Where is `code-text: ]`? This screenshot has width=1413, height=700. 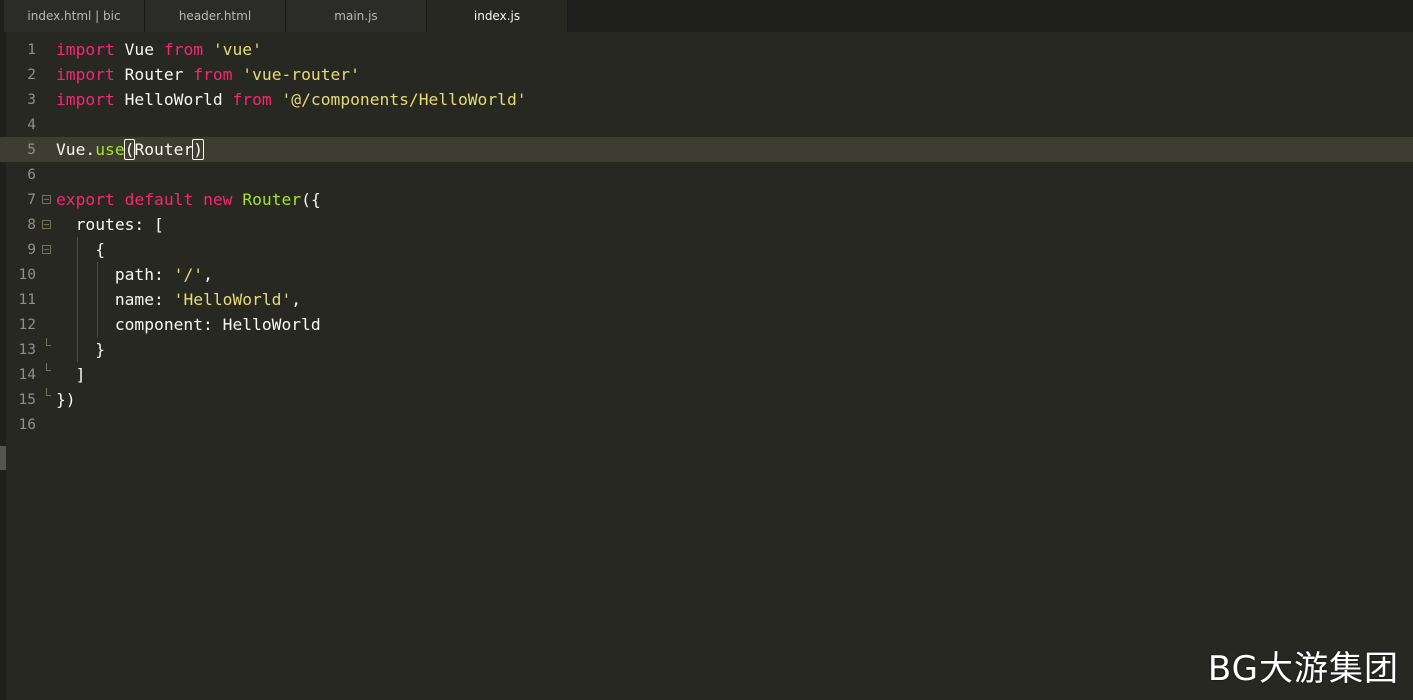 code-text: ] is located at coordinates (71, 374).